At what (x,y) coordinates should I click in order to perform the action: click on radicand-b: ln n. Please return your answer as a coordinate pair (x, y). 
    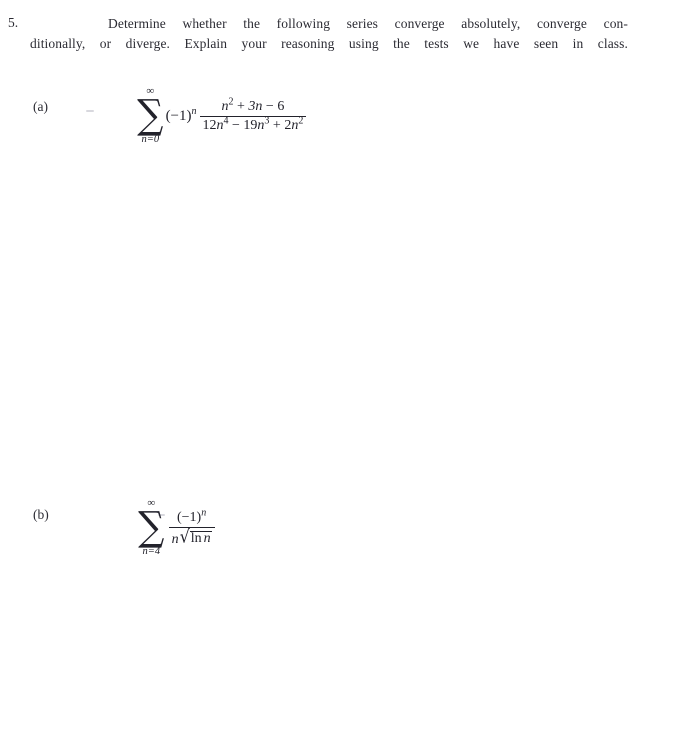
    Looking at the image, I should click on (200, 538).